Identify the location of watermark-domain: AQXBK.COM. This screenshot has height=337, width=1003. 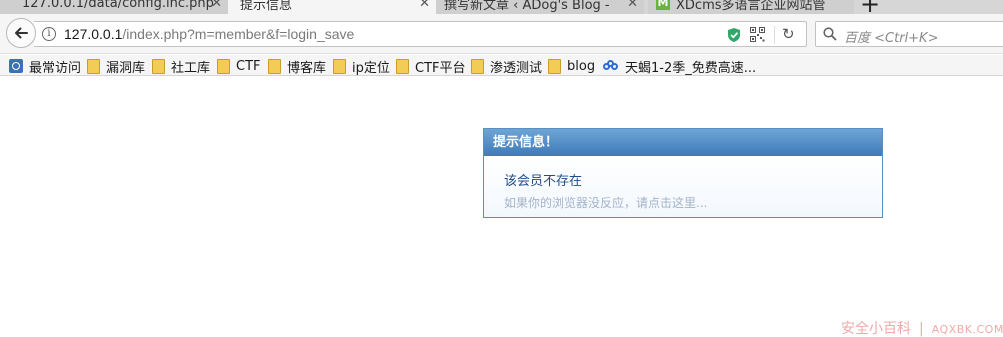
(967, 329).